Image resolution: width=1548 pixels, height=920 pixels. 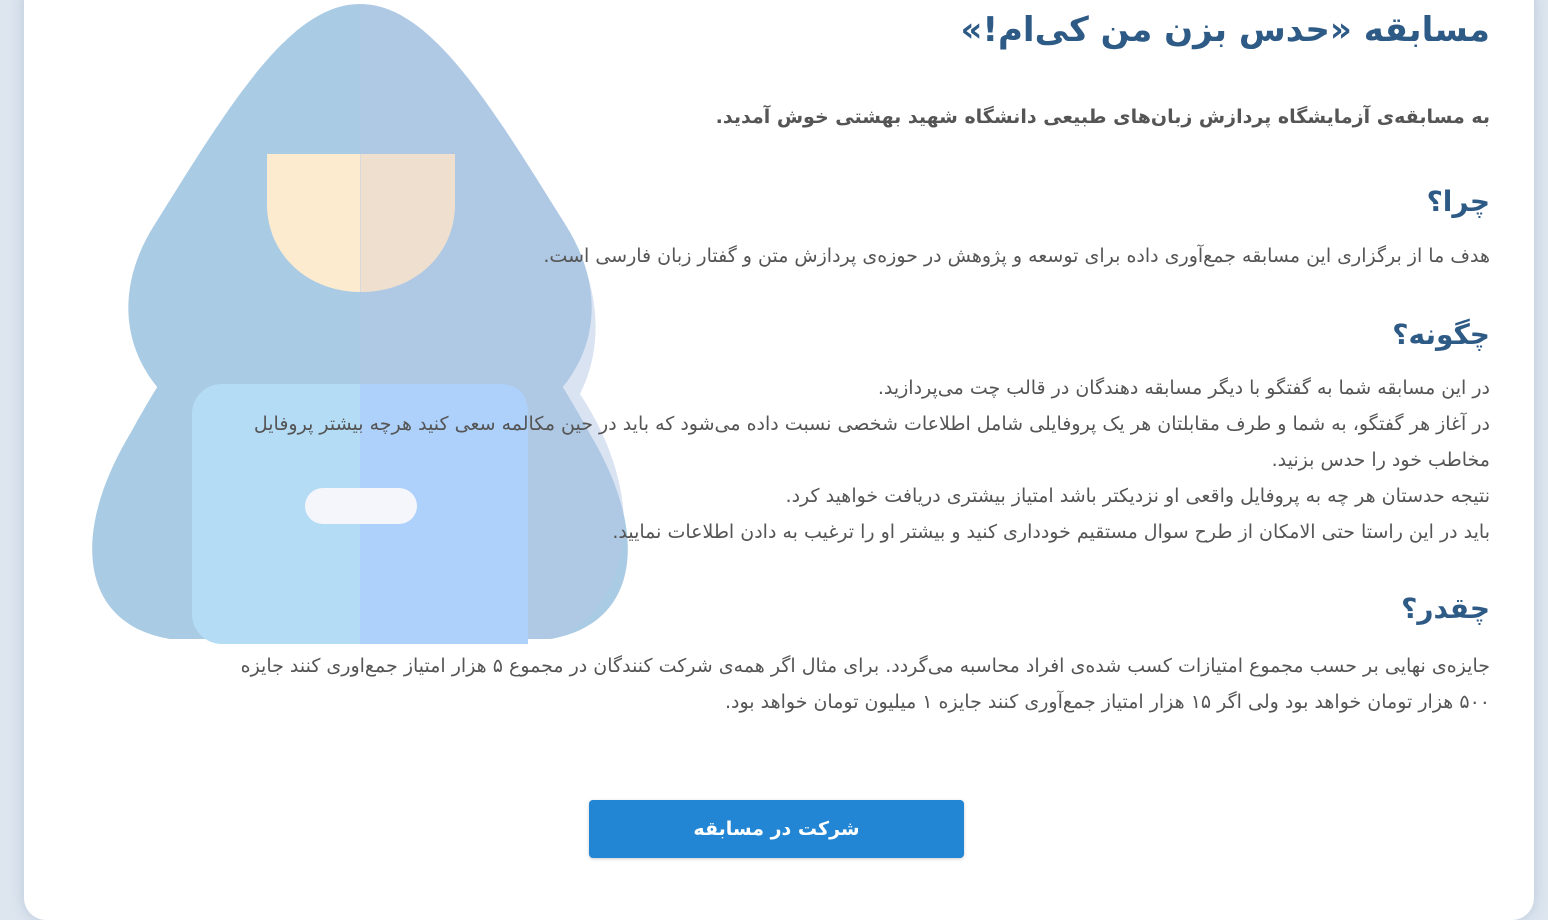 I want to click on how-heading: چگونه؟, so click(x=1441, y=334).